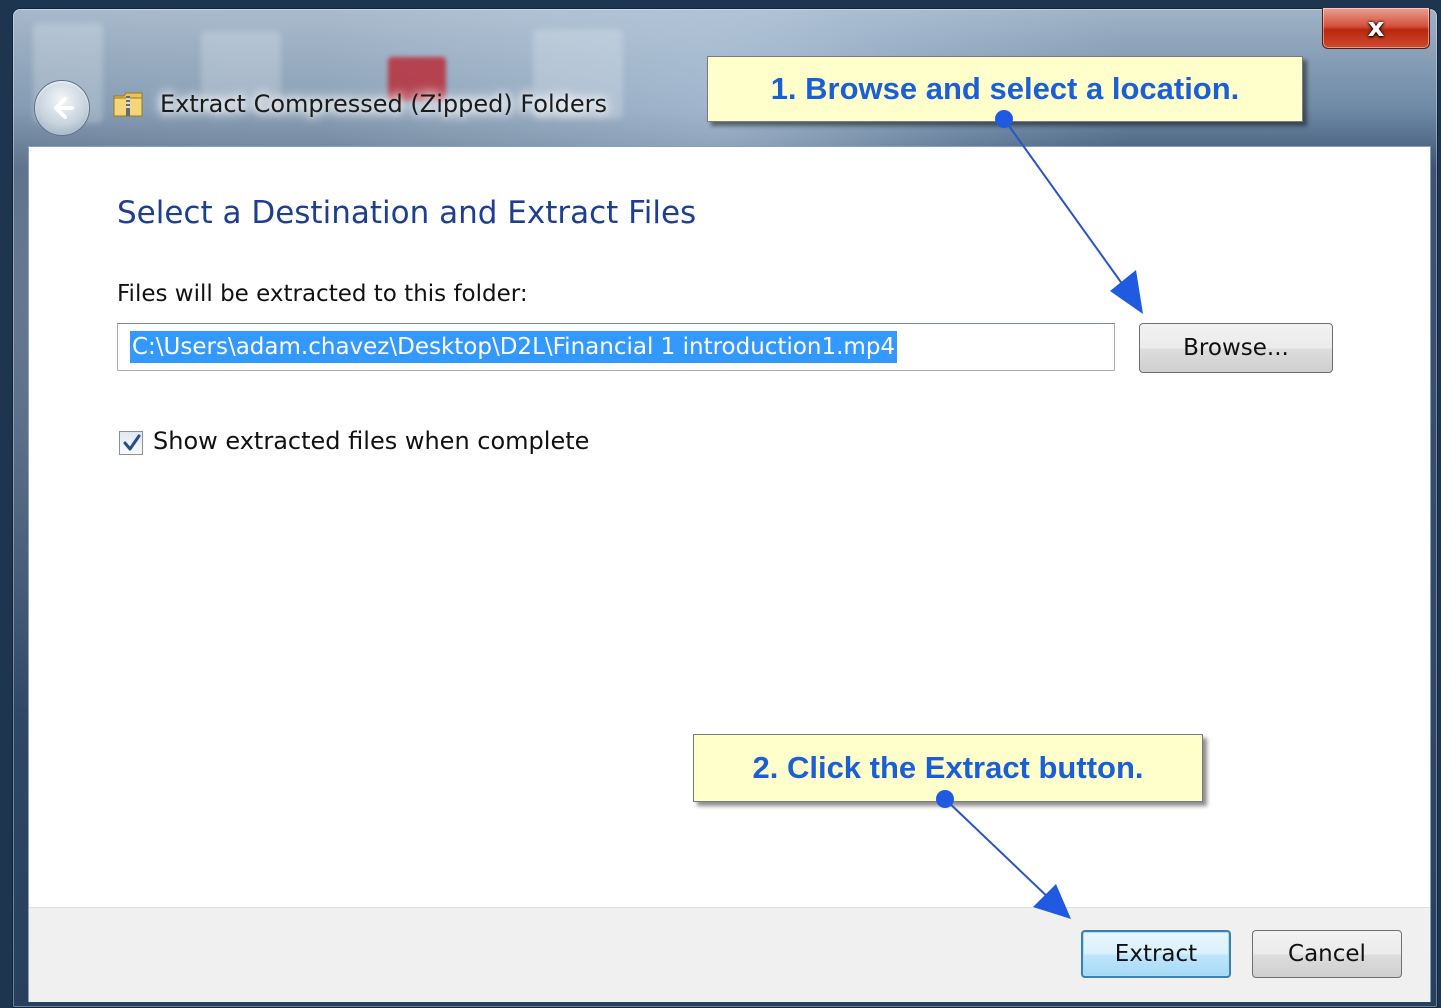 This screenshot has height=1008, width=1441. What do you see at coordinates (128, 104) in the screenshot?
I see `zip-folder-icon` at bounding box center [128, 104].